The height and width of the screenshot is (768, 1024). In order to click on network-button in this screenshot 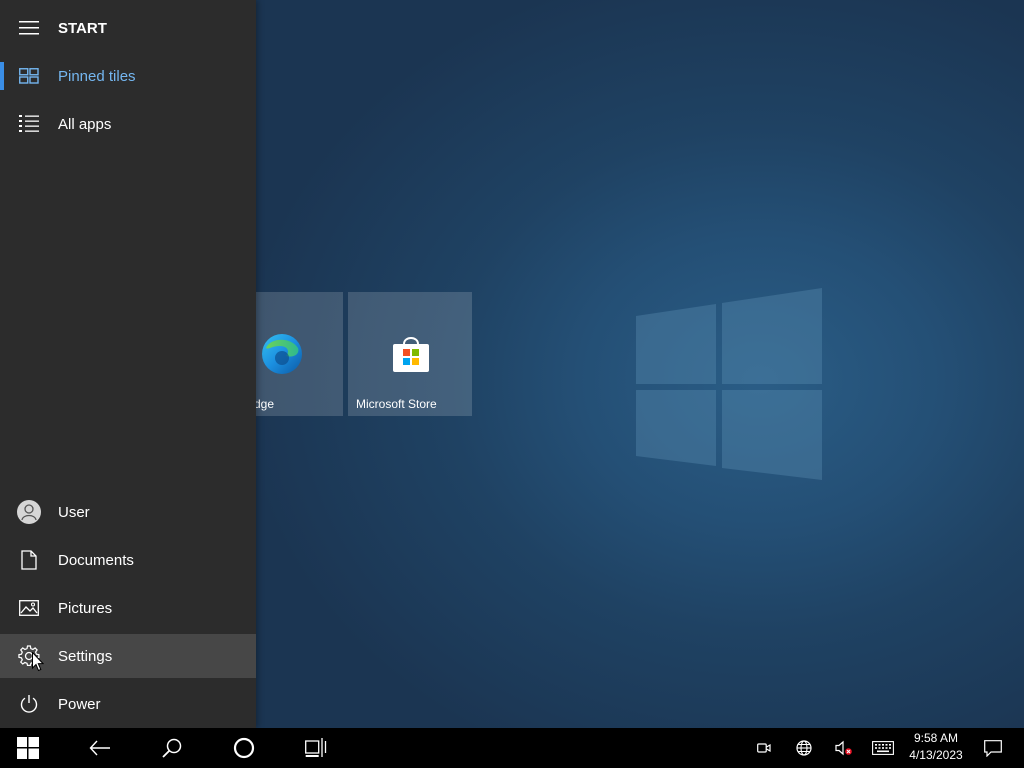, I will do `click(804, 748)`.